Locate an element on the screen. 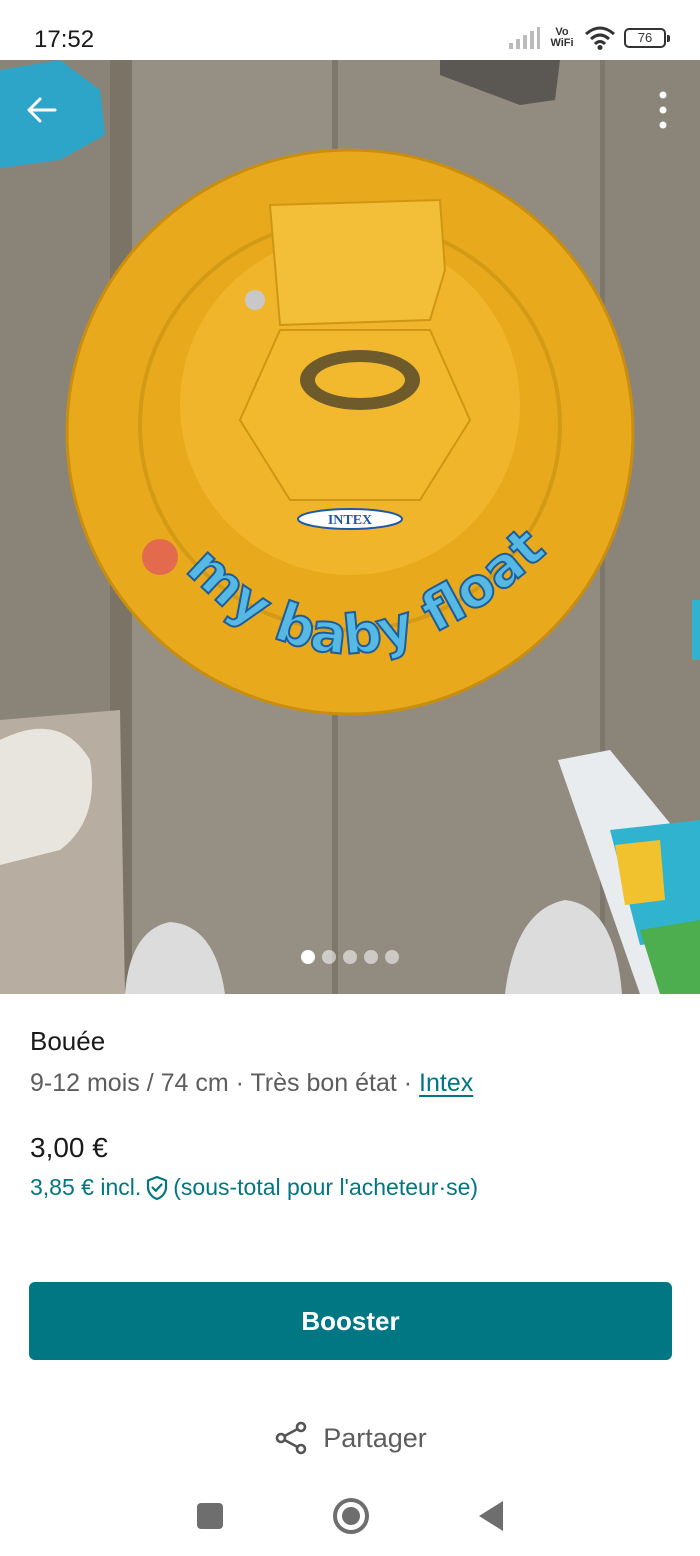  back-arrow-icon is located at coordinates (42, 110).